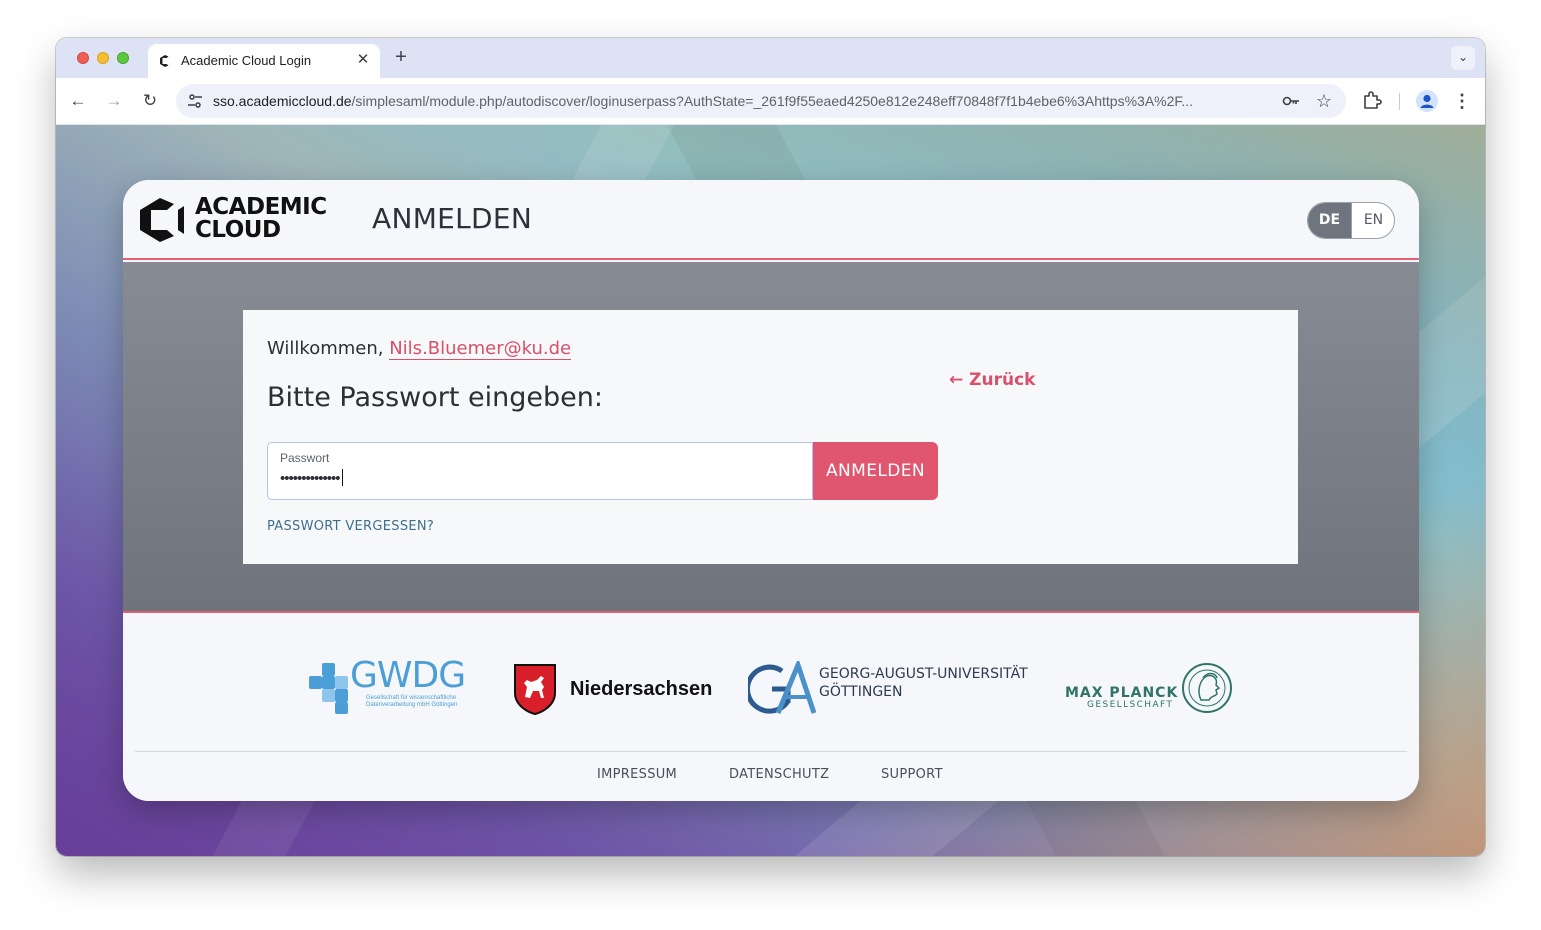 The image size is (1541, 930). What do you see at coordinates (78, 101) in the screenshot?
I see `back-button: ←` at bounding box center [78, 101].